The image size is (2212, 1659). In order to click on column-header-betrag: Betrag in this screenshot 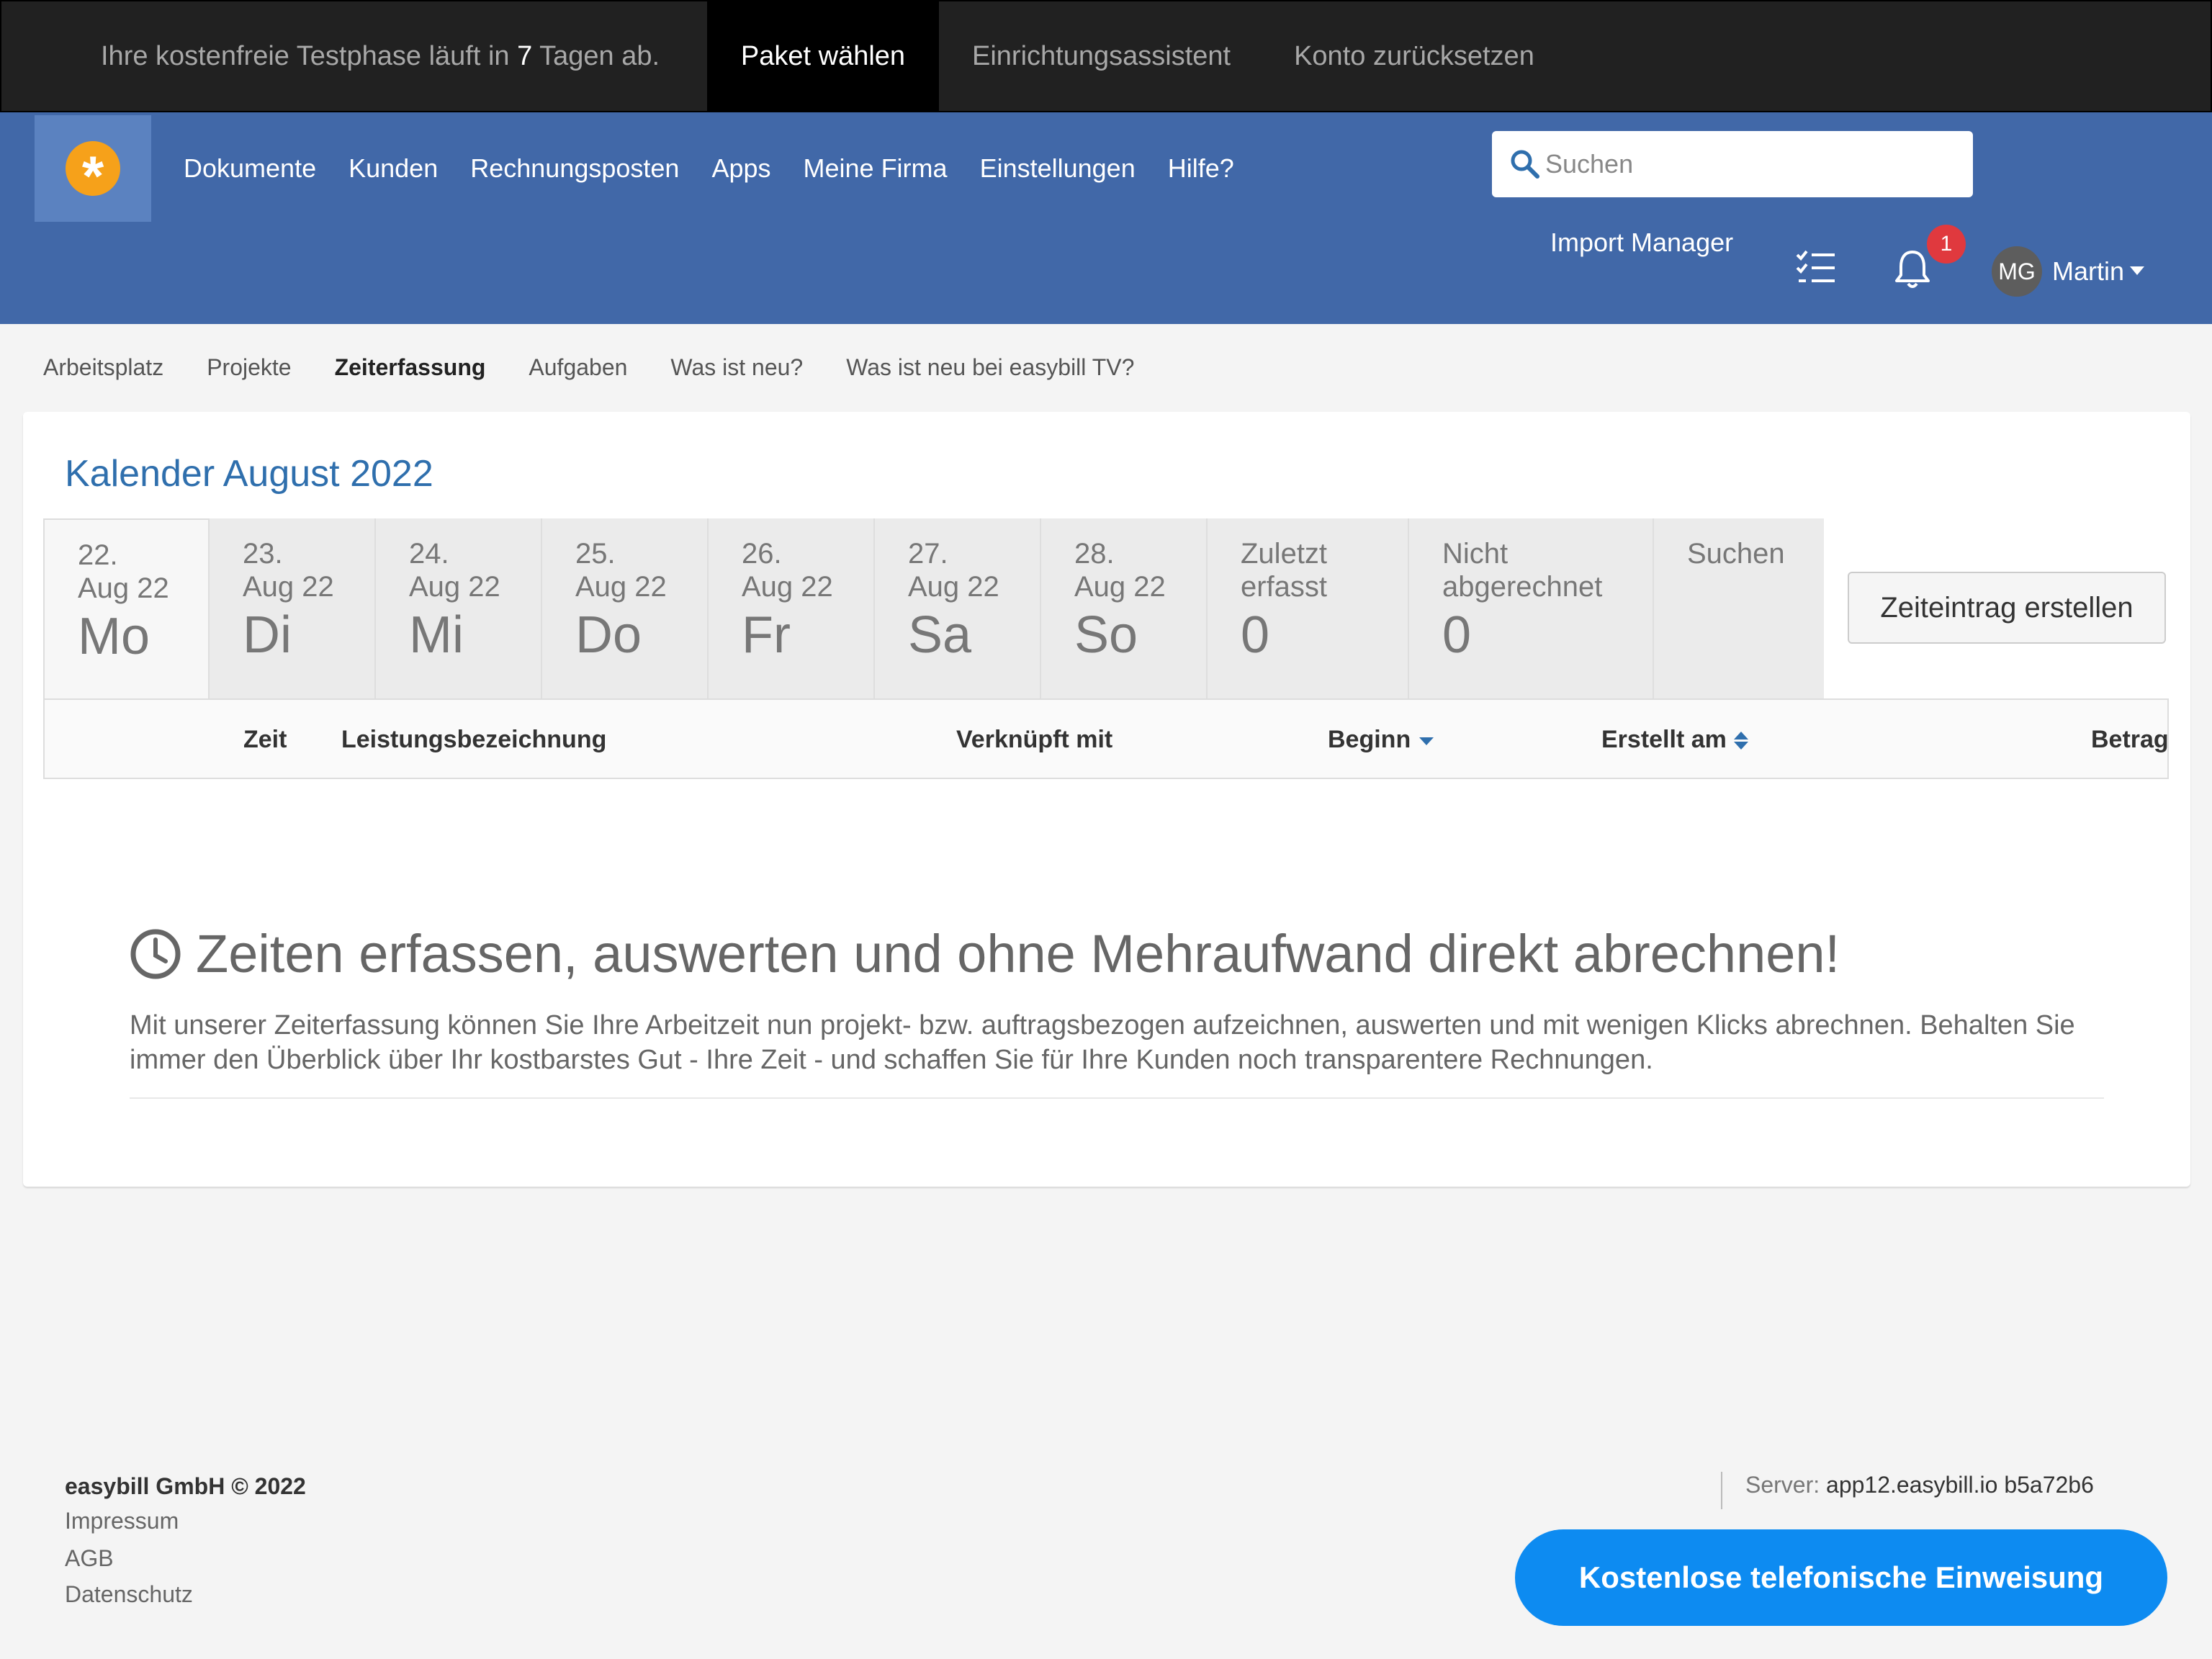, I will do `click(2130, 739)`.